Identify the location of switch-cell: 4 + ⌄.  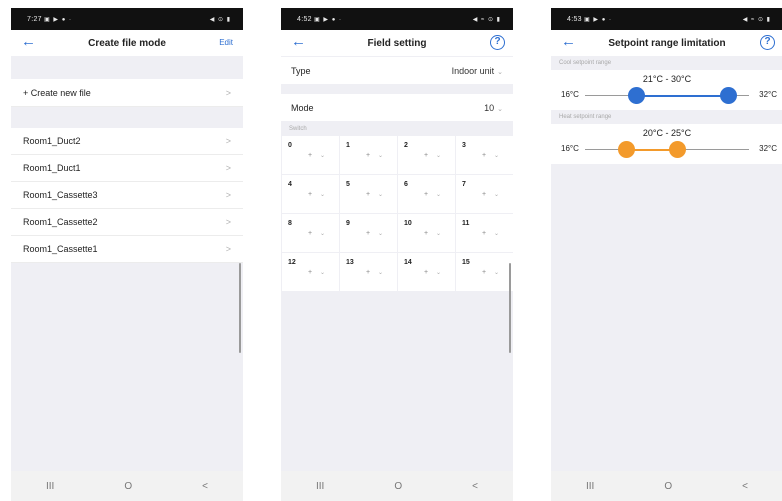
(310, 194).